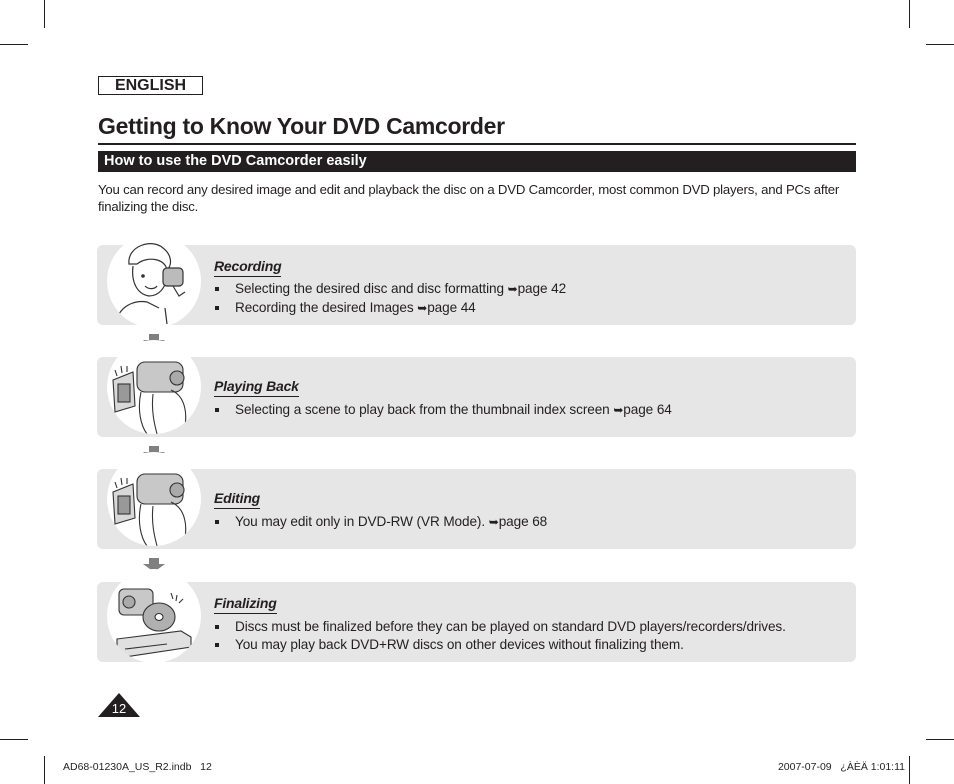  What do you see at coordinates (301, 126) in the screenshot?
I see `page-title: Getting to Know Your DVD Camcorder` at bounding box center [301, 126].